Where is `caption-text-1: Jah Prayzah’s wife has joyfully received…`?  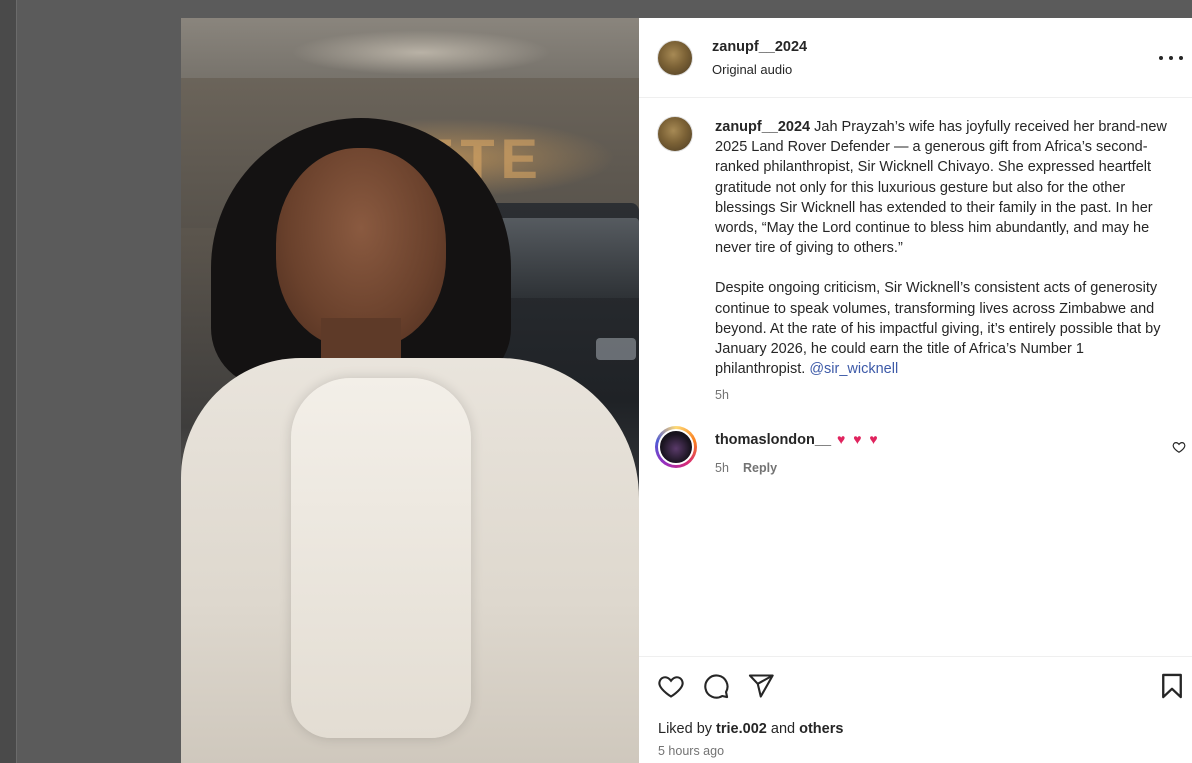
caption-text-1: Jah Prayzah’s wife has joyfully received… is located at coordinates (941, 188).